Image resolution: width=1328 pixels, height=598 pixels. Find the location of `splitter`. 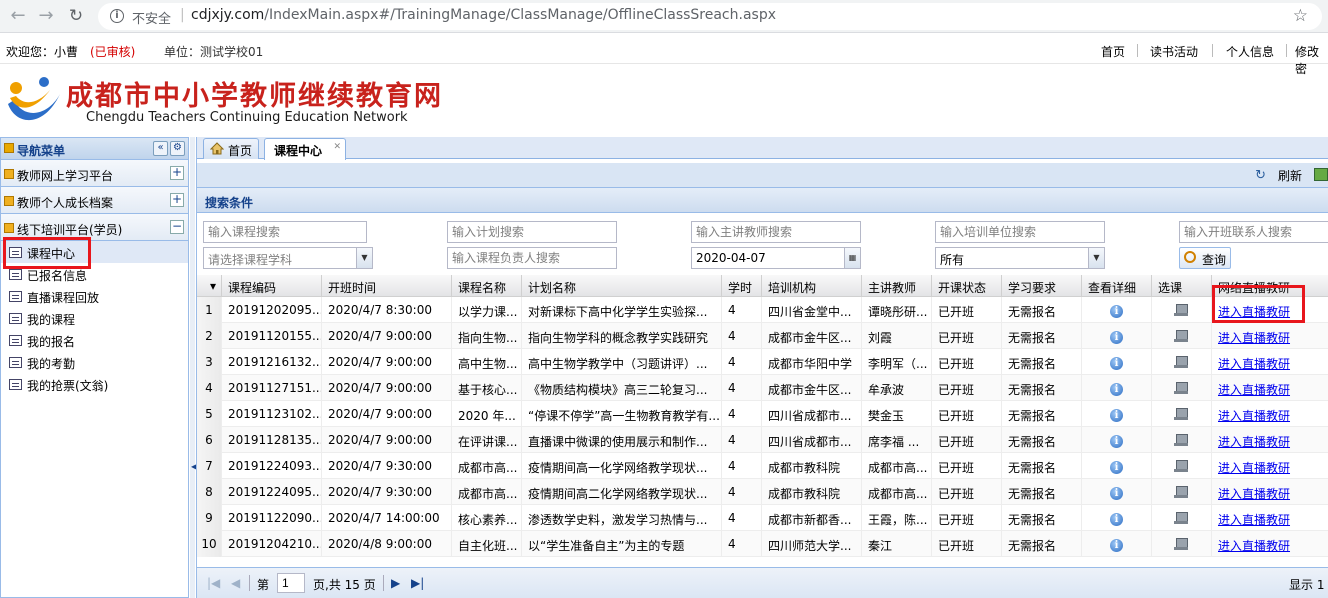

splitter is located at coordinates (192, 367).